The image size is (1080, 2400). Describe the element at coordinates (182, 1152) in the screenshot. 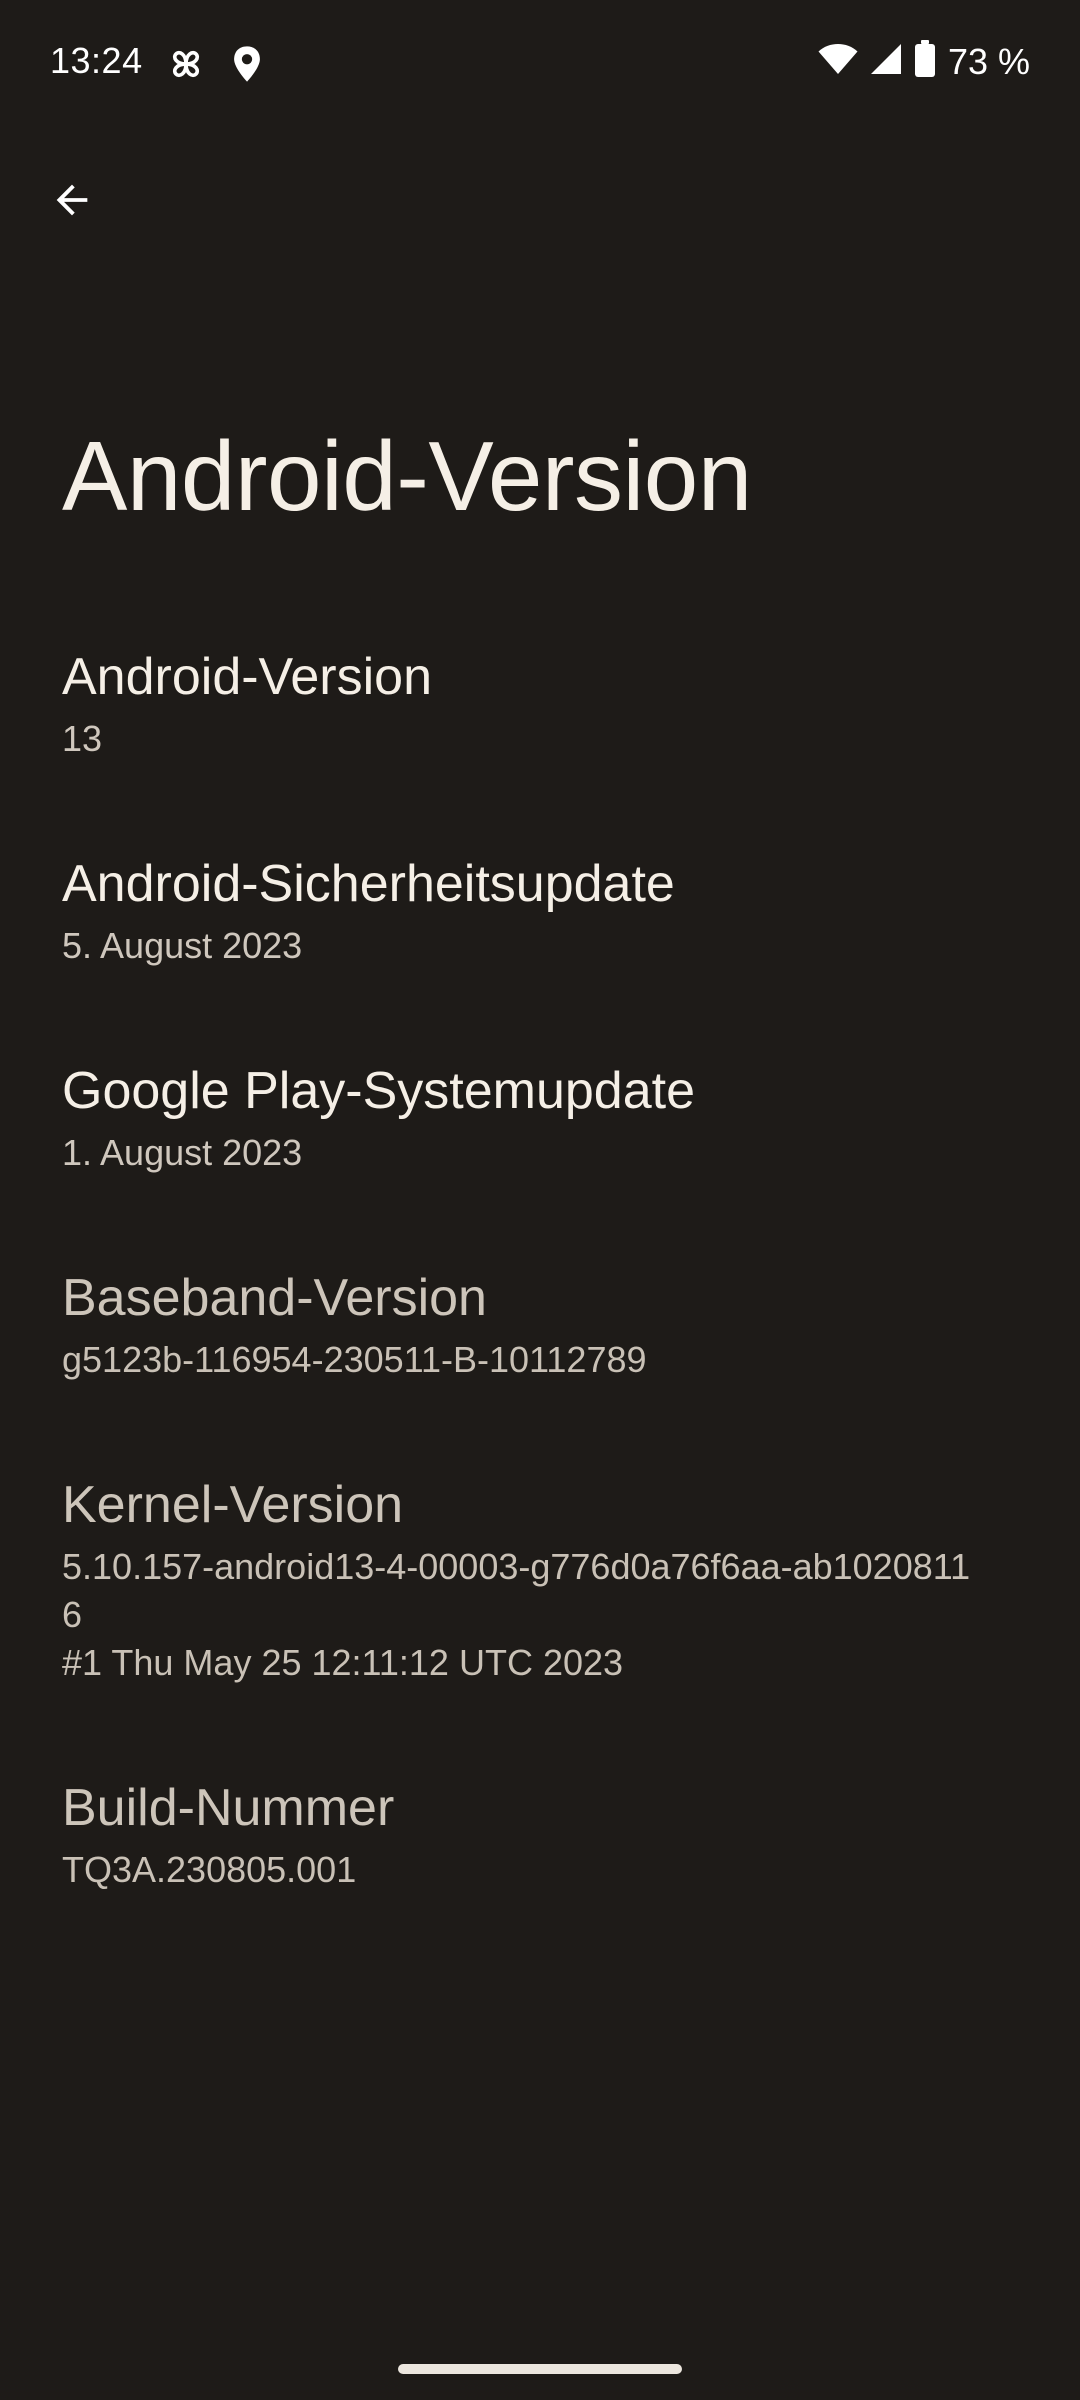

I see `pref-summary: 1. August 2023` at that location.